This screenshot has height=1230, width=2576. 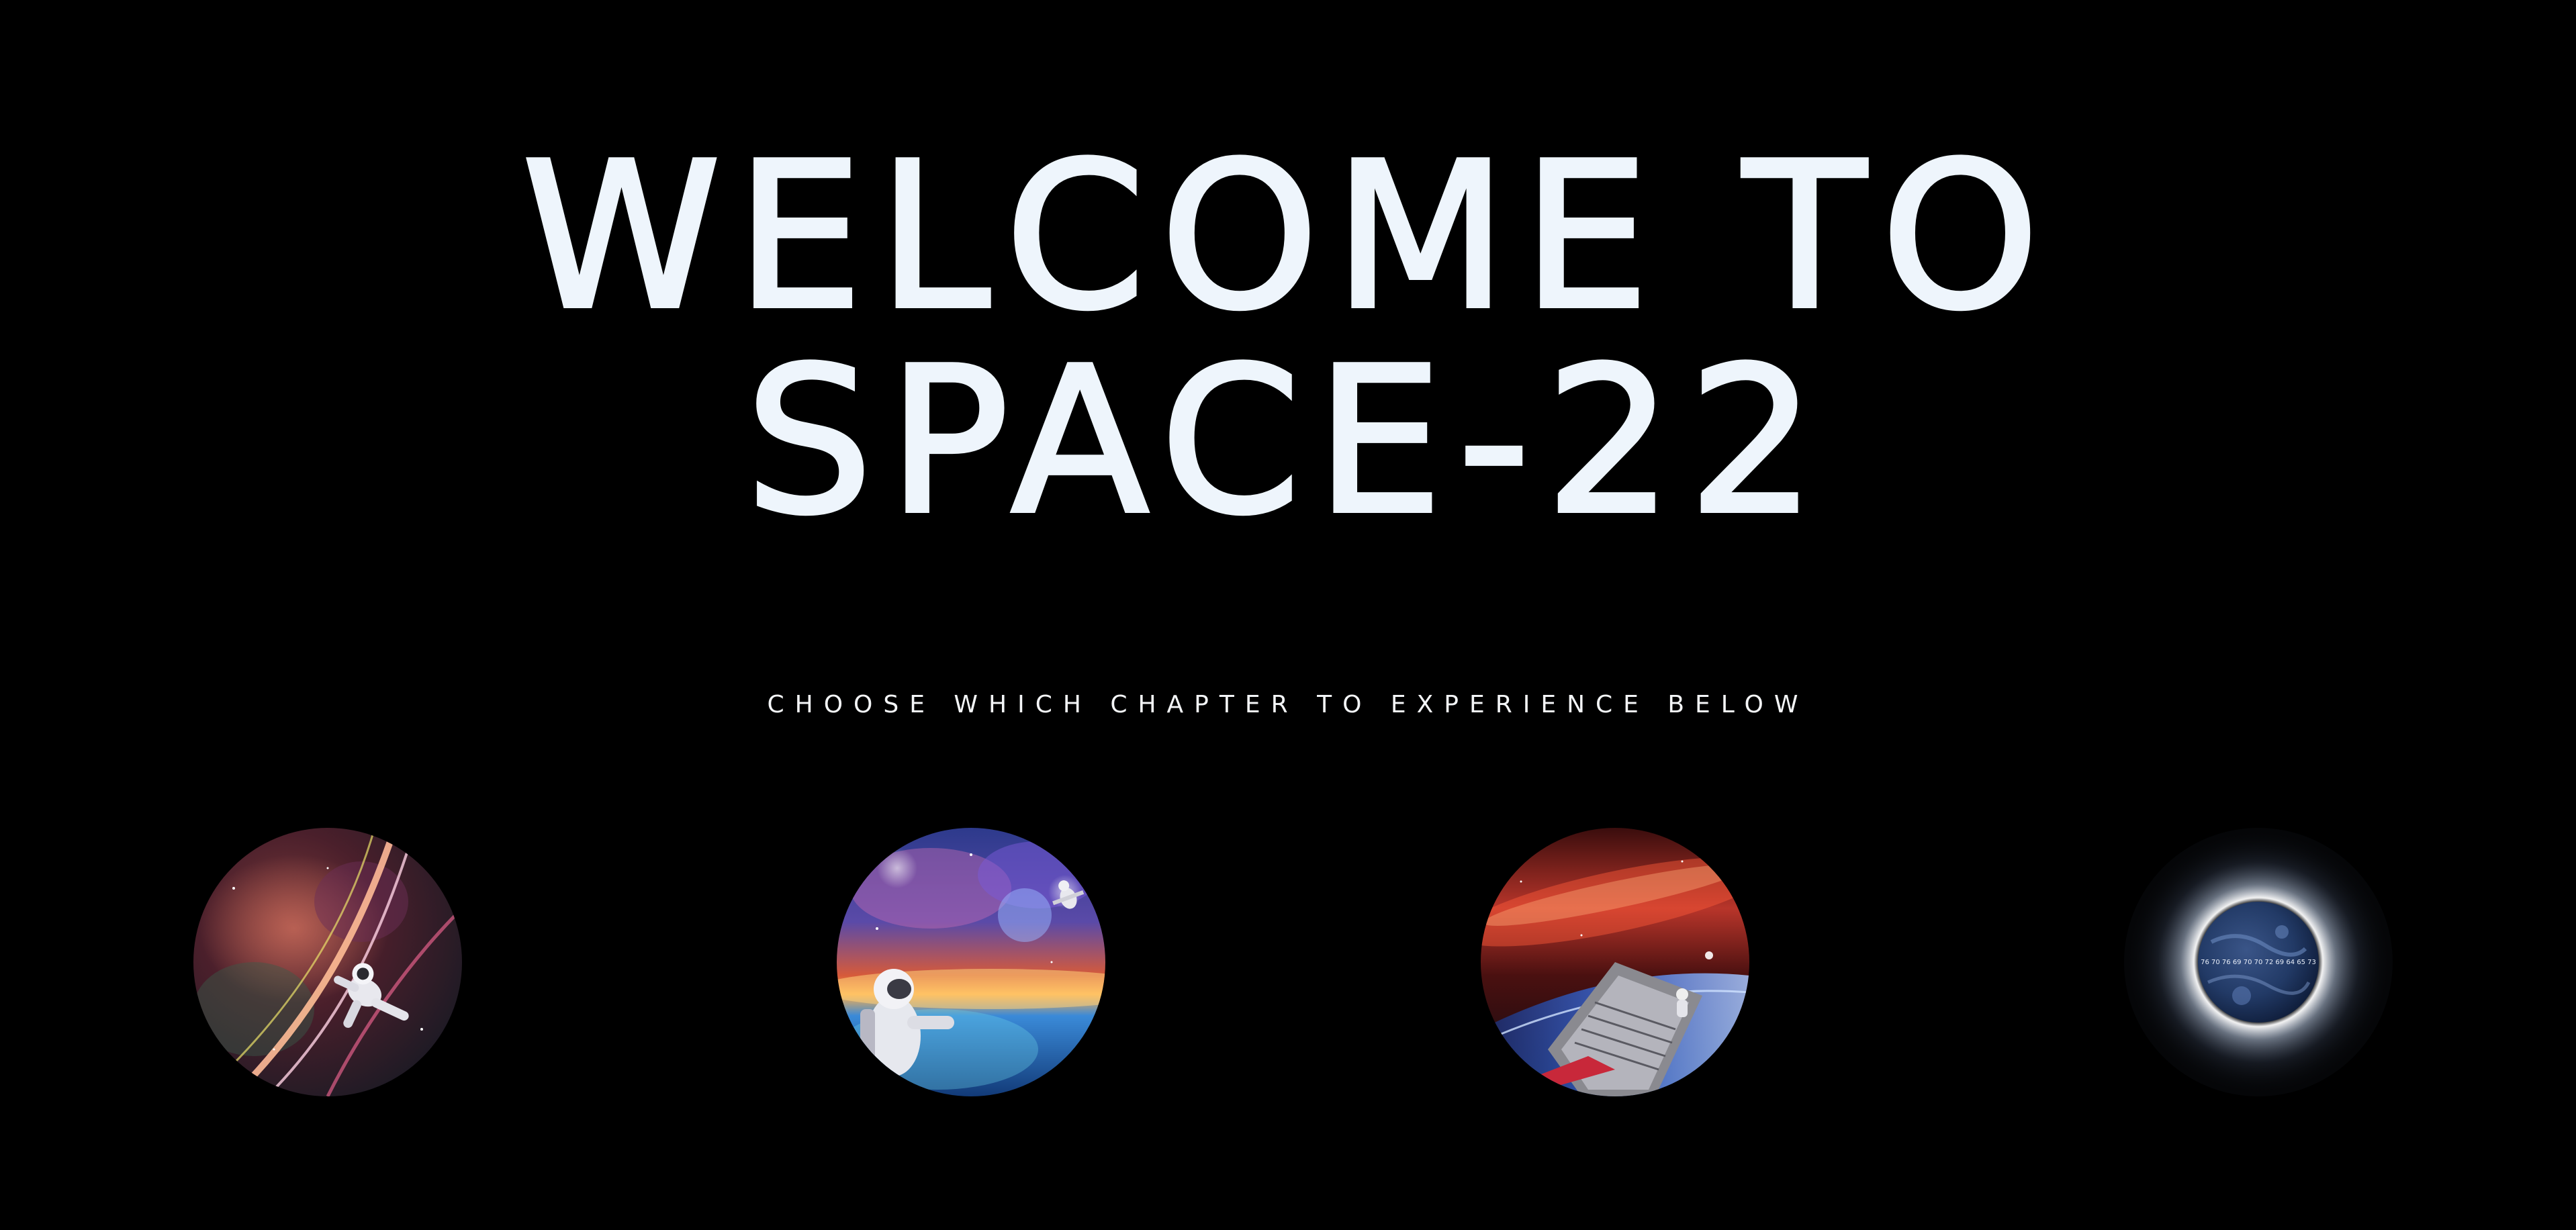 I want to click on chapter-3-image, so click(x=1615, y=962).